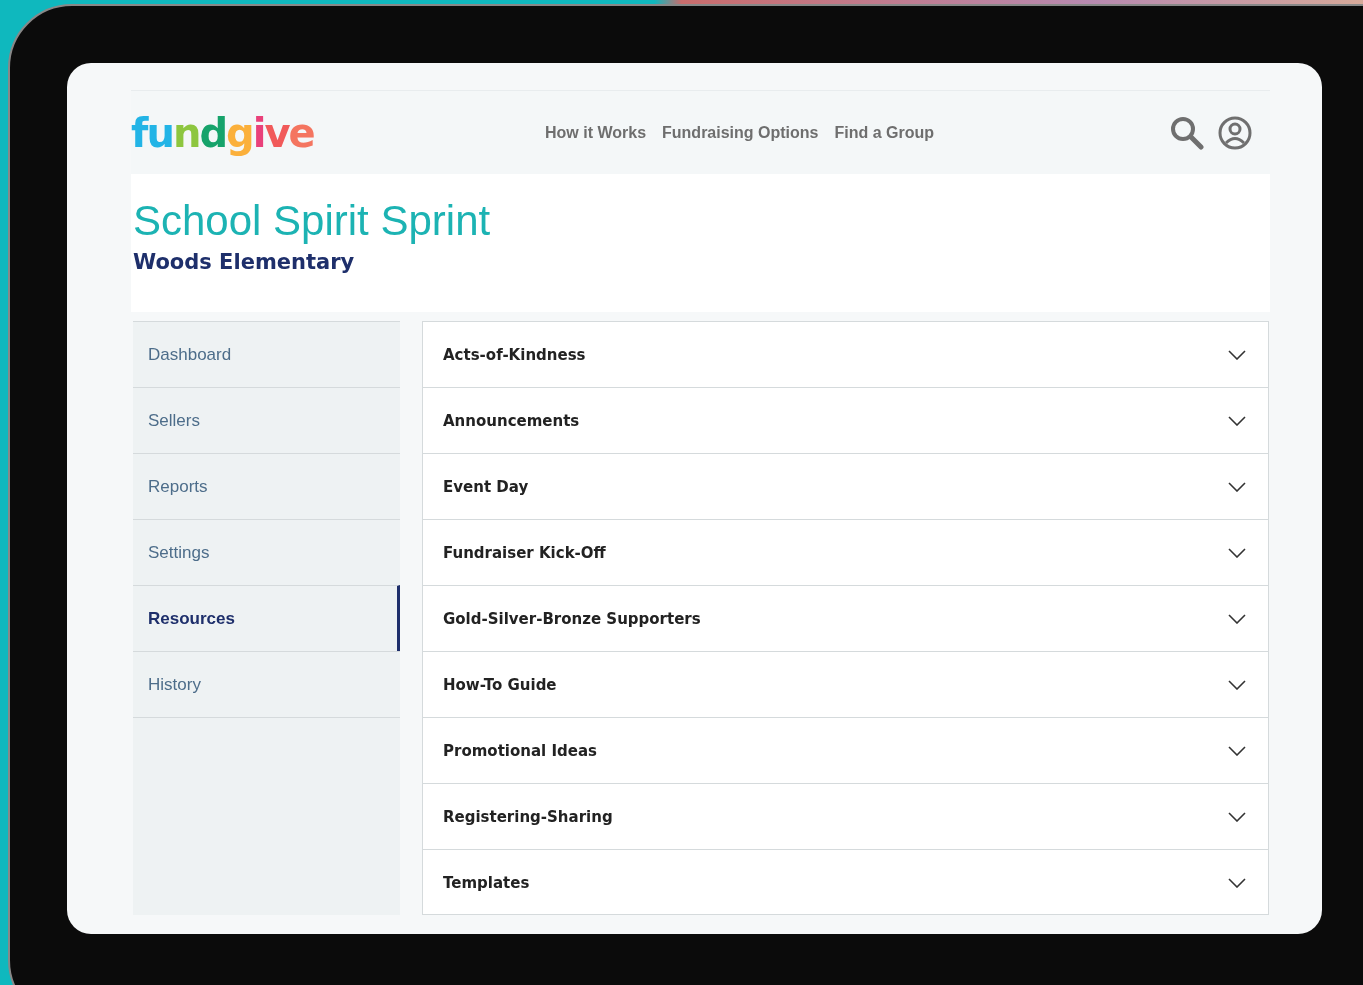 The image size is (1363, 985). What do you see at coordinates (884, 132) in the screenshot?
I see `nav-link: Find a Group` at bounding box center [884, 132].